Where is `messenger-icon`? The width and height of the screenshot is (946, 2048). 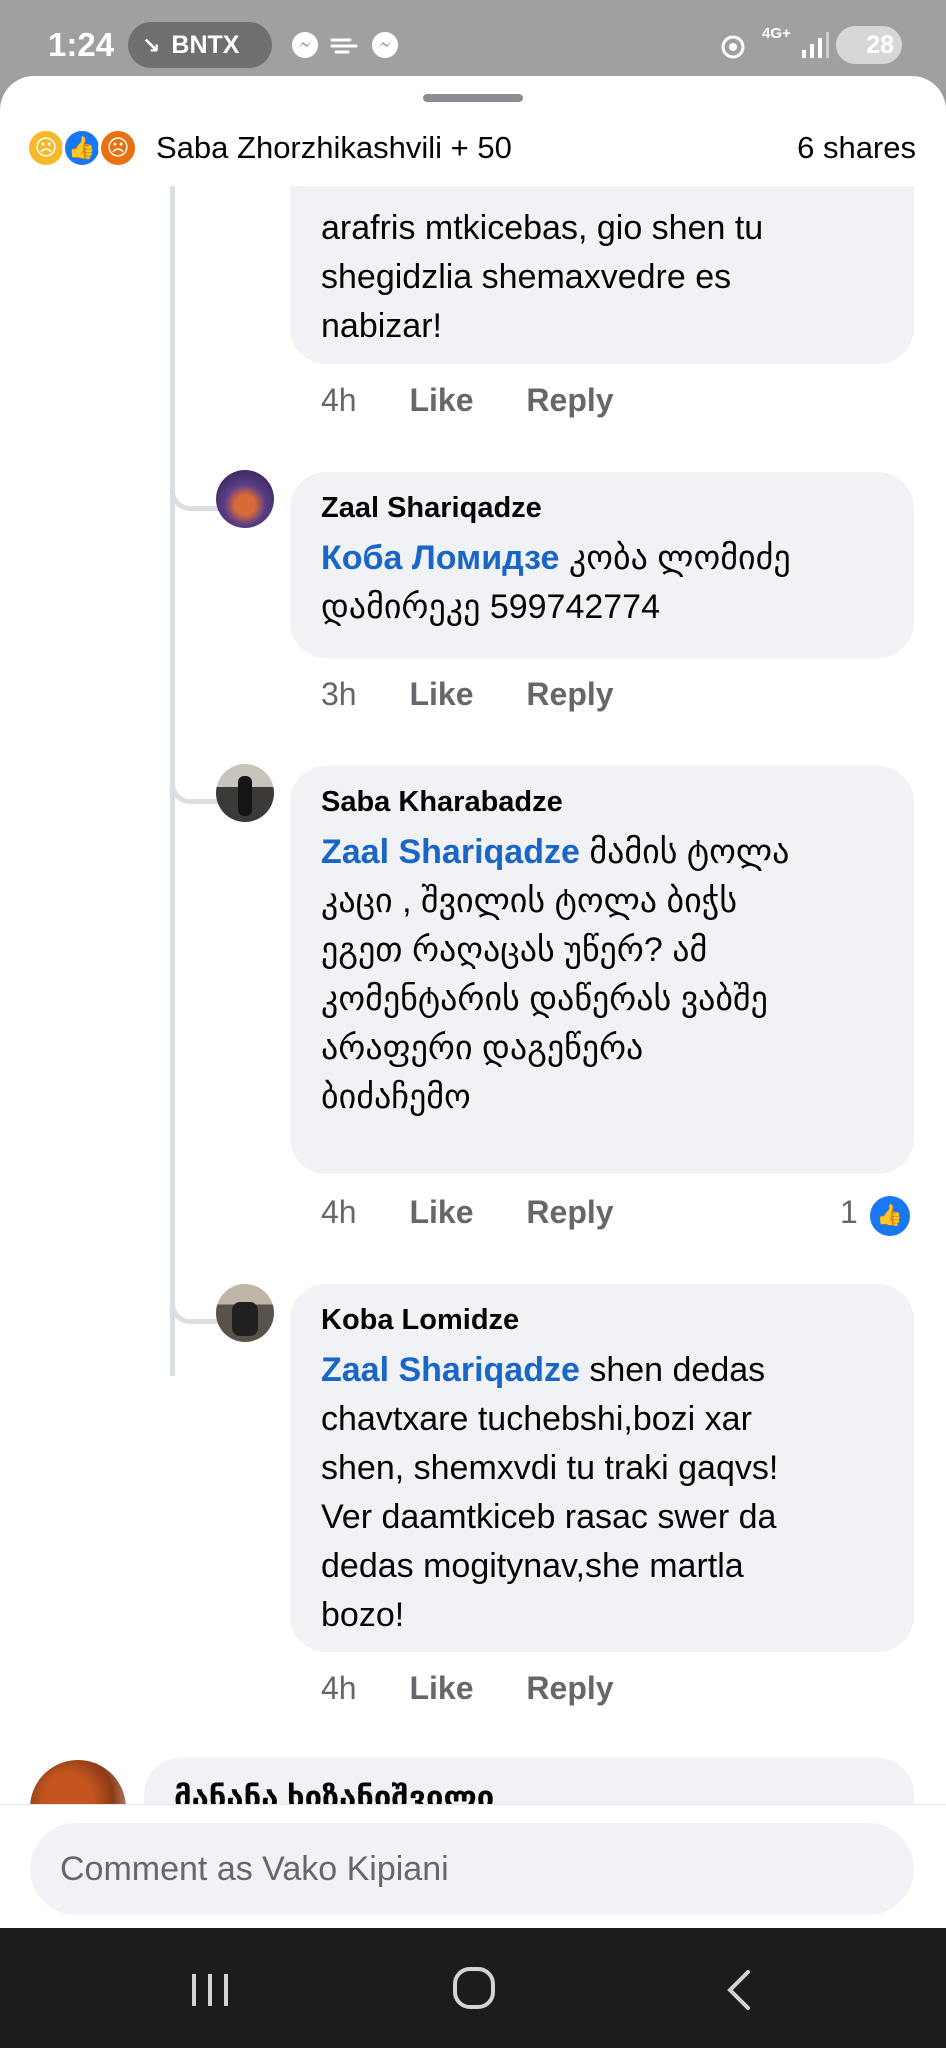 messenger-icon is located at coordinates (305, 45).